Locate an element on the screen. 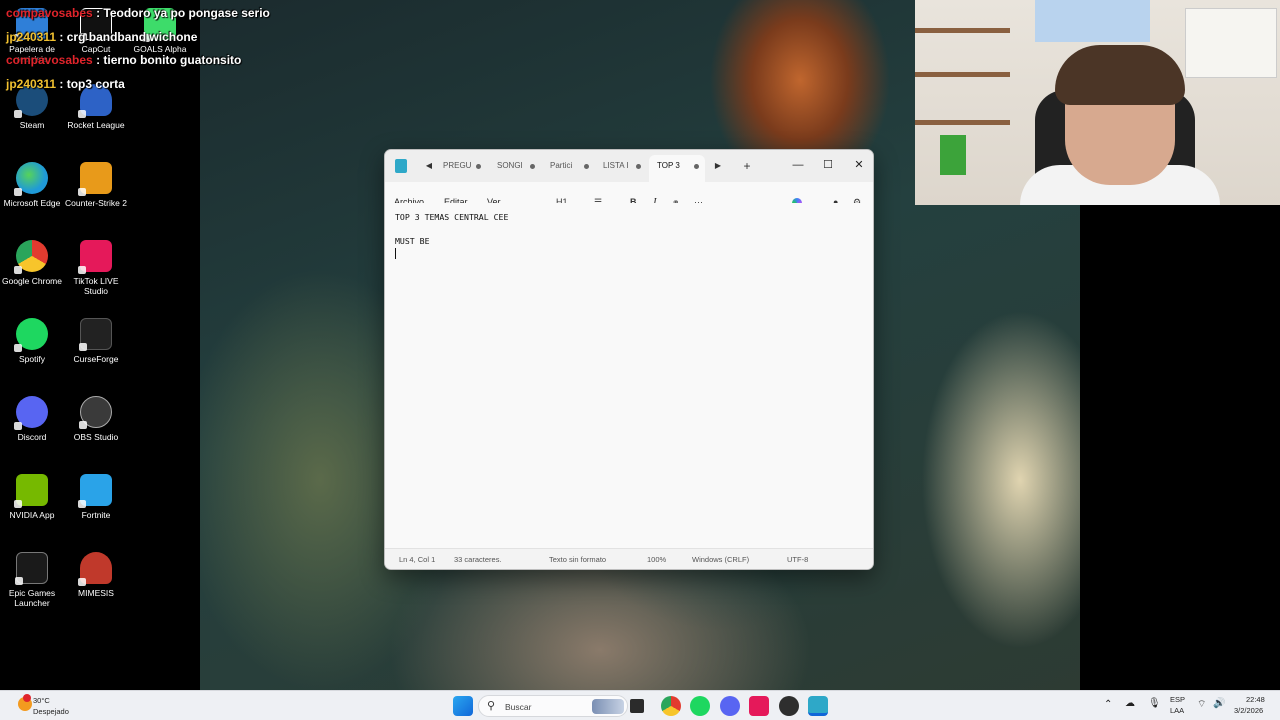  obs-icon is located at coordinates (95, 412).